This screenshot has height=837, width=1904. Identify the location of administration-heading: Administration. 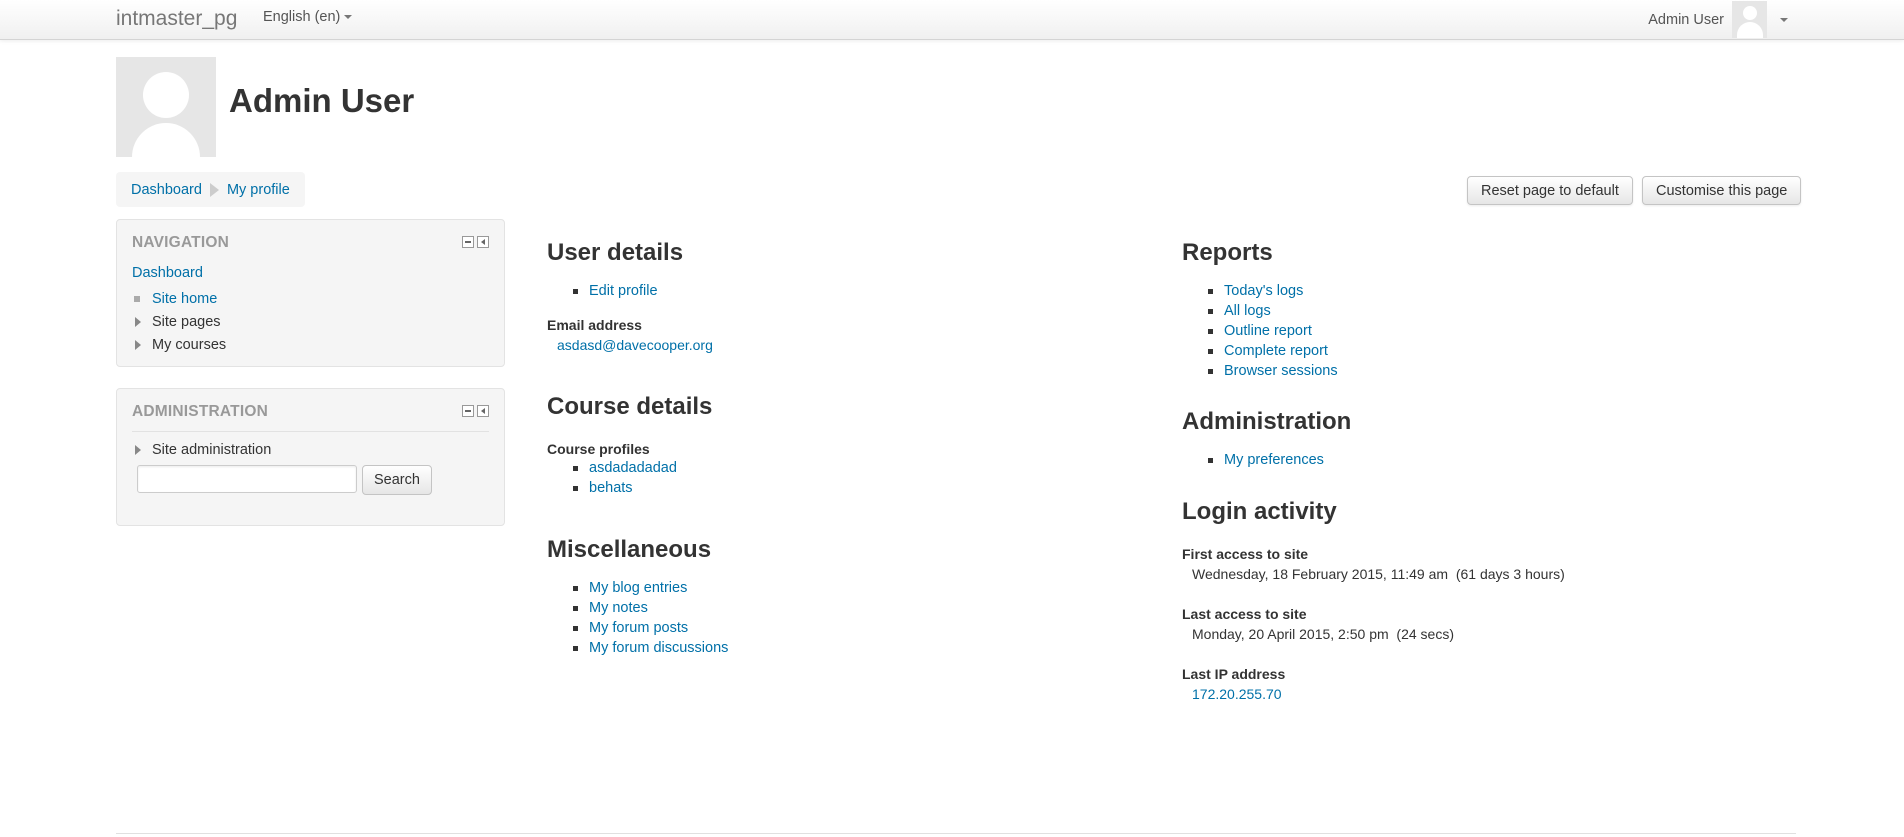
(1267, 421).